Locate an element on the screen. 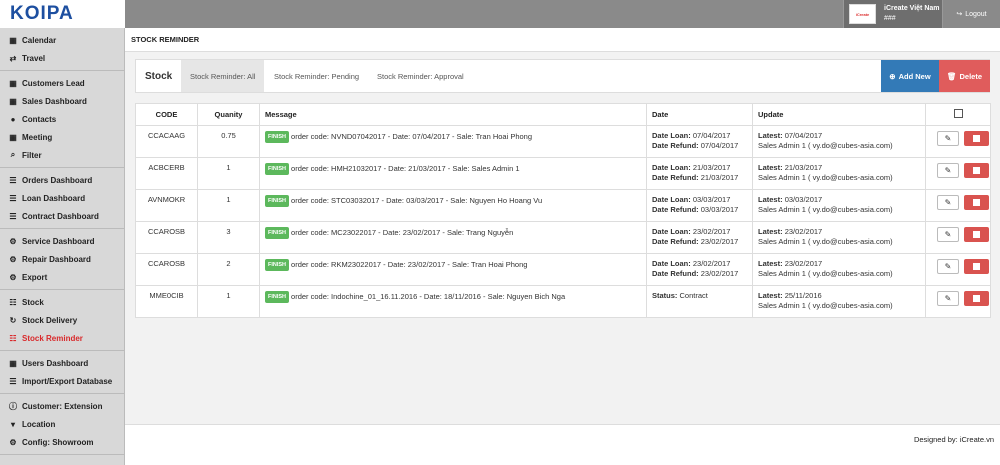 This screenshot has height=465, width=1000. sidebar-item-contract-dashboard: ☰ Contract Dashboard is located at coordinates (62, 216).